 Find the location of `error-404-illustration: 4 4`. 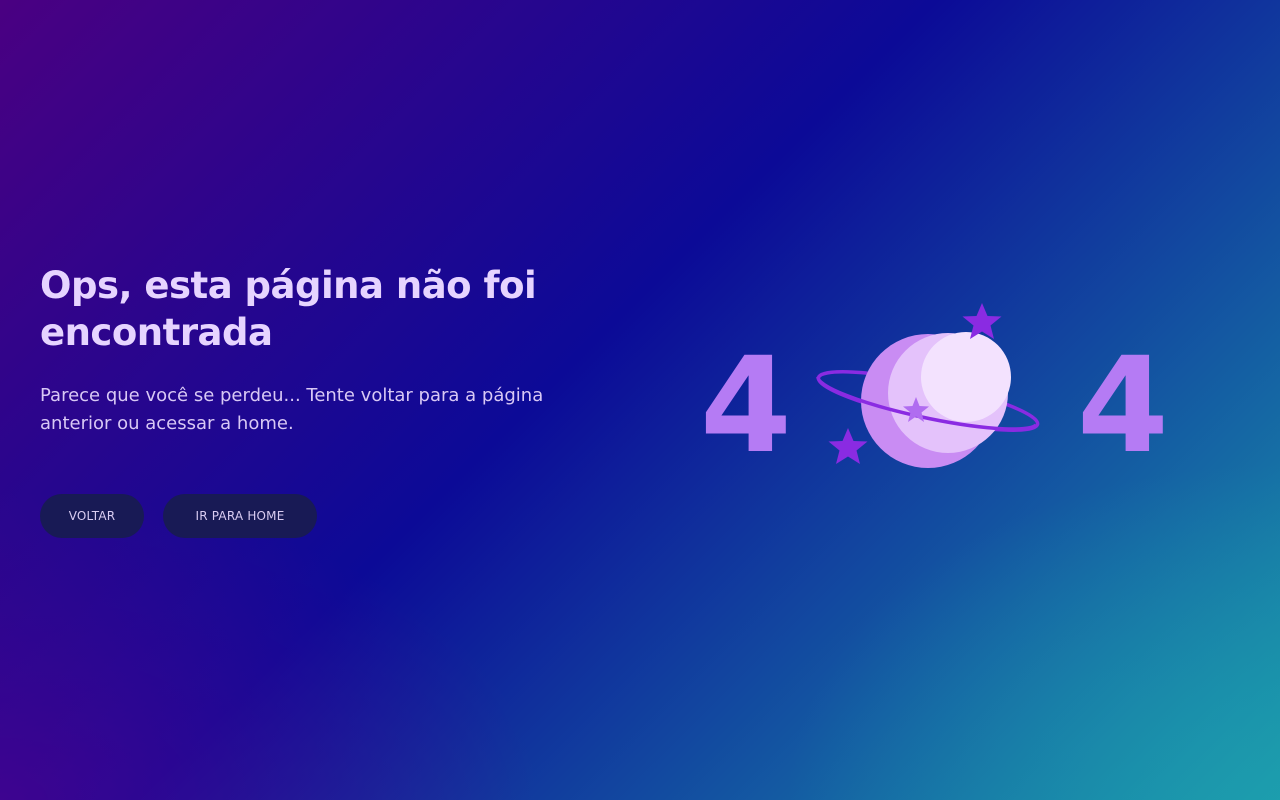

error-404-illustration: 4 4 is located at coordinates (930, 390).